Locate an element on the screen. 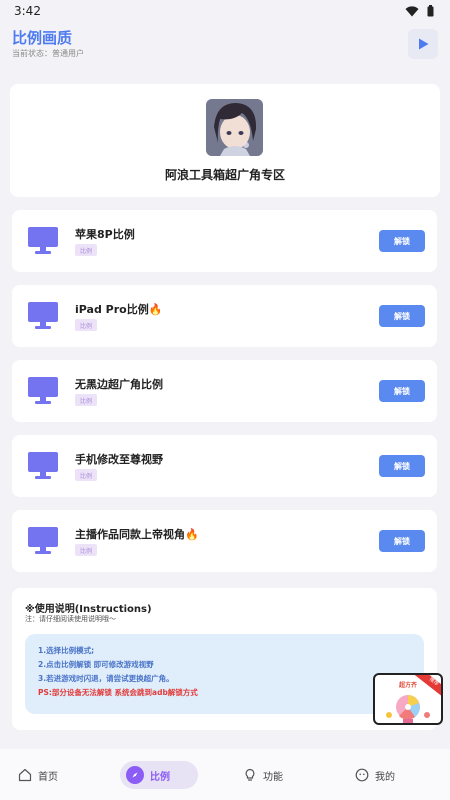 The image size is (450, 800). user-status: 当前状态：普通用户 is located at coordinates (48, 53).